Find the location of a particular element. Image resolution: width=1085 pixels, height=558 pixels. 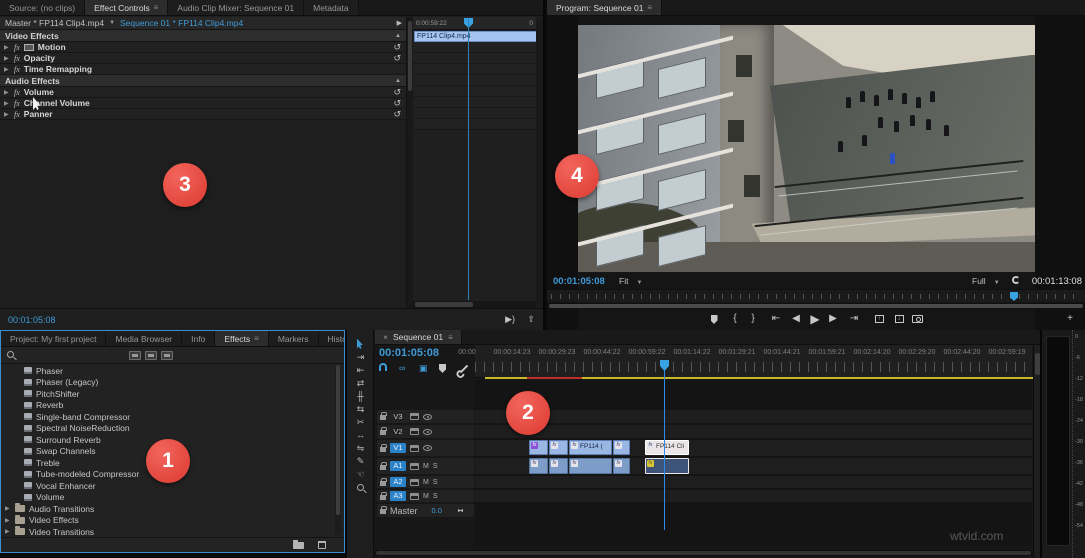

effects-folder-video-effects: ▶ Video Effects is located at coordinates (167, 520).